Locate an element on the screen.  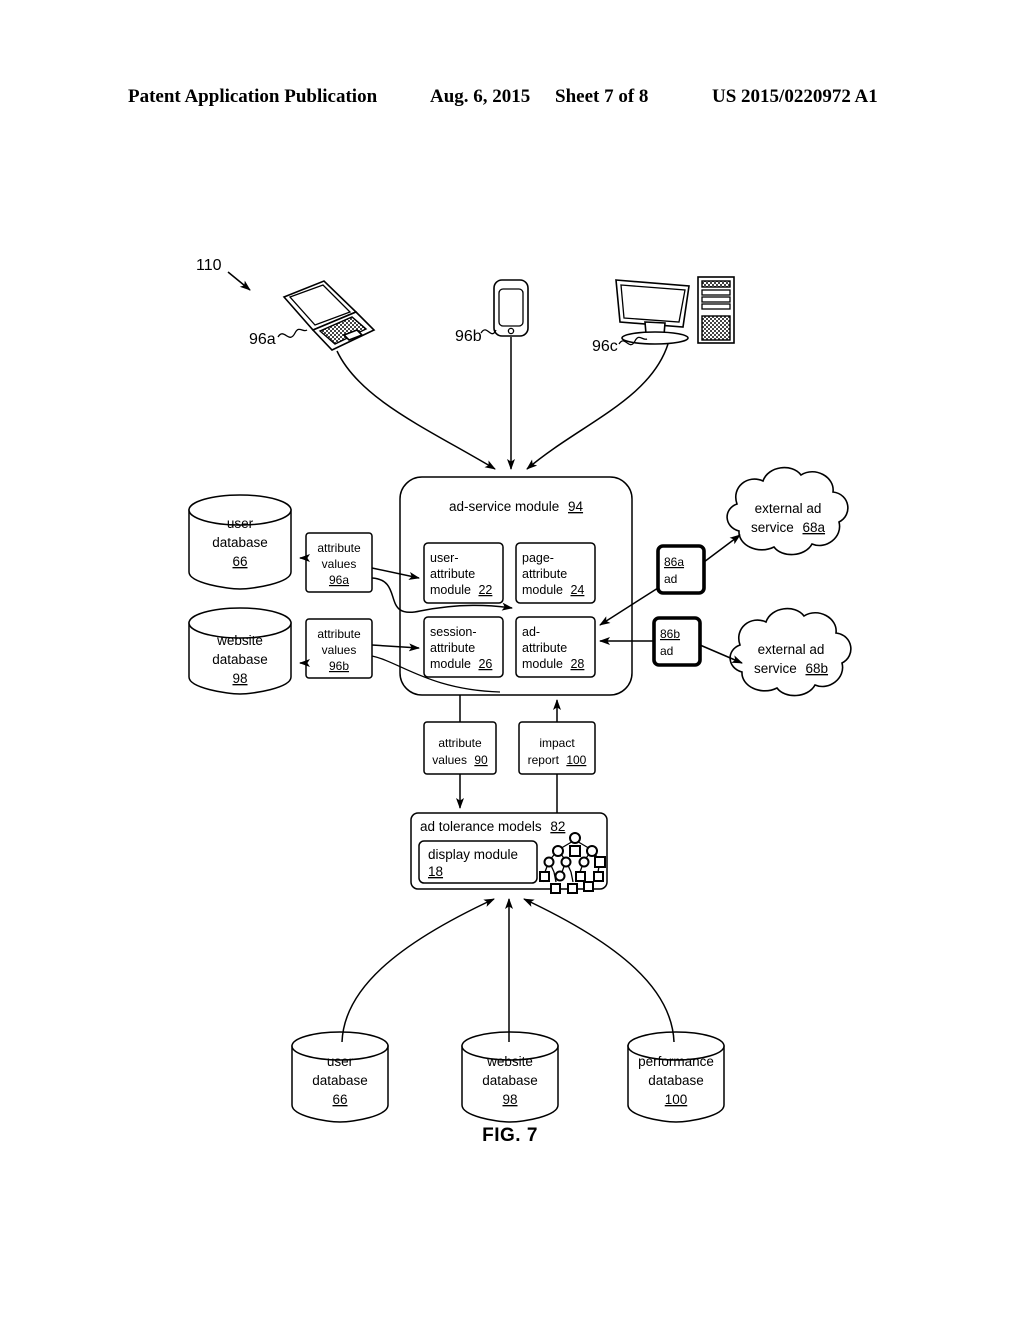
website-db-top-line1: website is located at coordinates (239, 640).